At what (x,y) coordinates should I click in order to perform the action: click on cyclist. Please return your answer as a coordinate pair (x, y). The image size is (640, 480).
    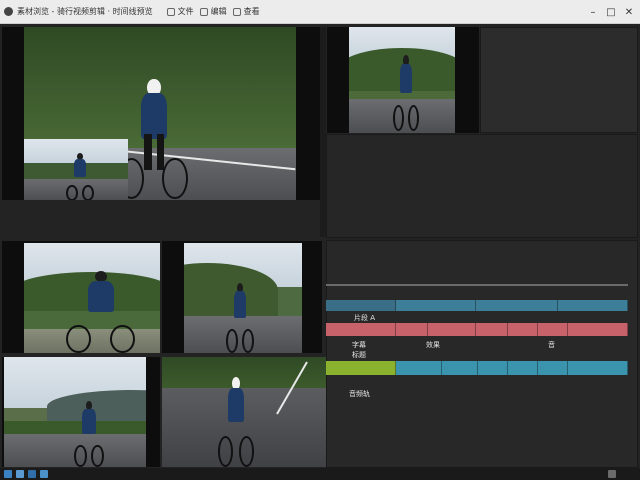
    Looking at the image, I should click on (153, 139).